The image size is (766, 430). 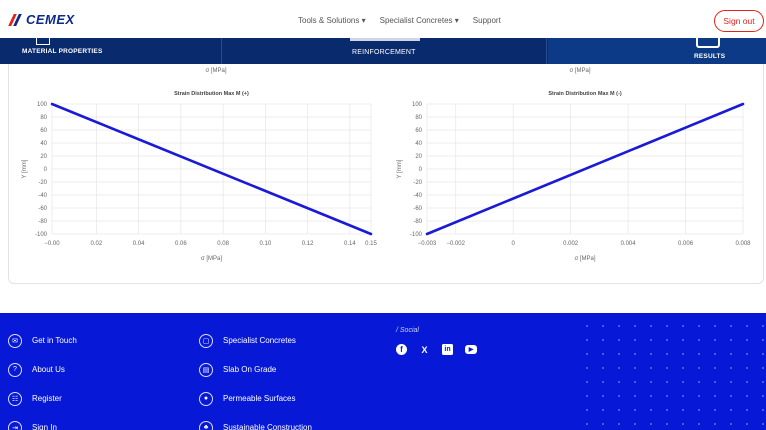 What do you see at coordinates (42, 421) in the screenshot?
I see `footer-link-col1-3: ⇥ Sign In` at bounding box center [42, 421].